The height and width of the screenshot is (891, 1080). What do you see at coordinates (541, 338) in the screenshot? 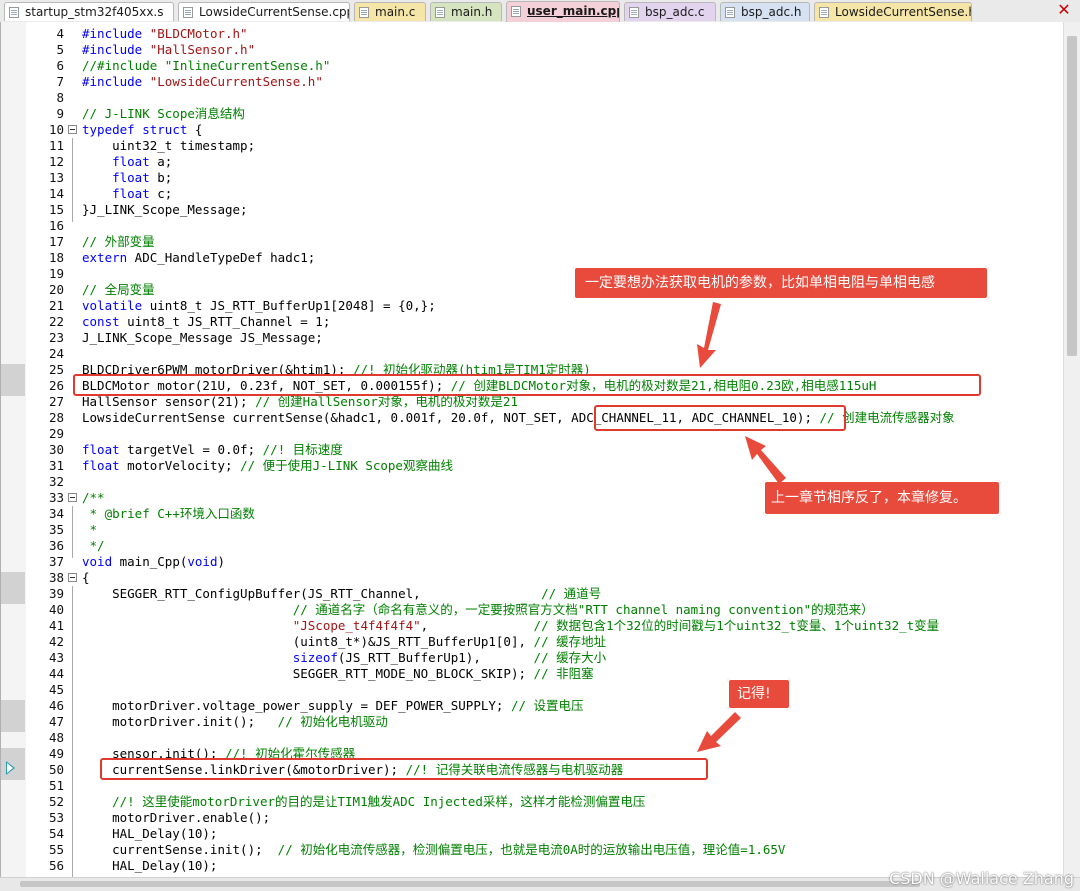
I see `code-line: 23 J_LINK_Scope_Message JS_Message;` at bounding box center [541, 338].